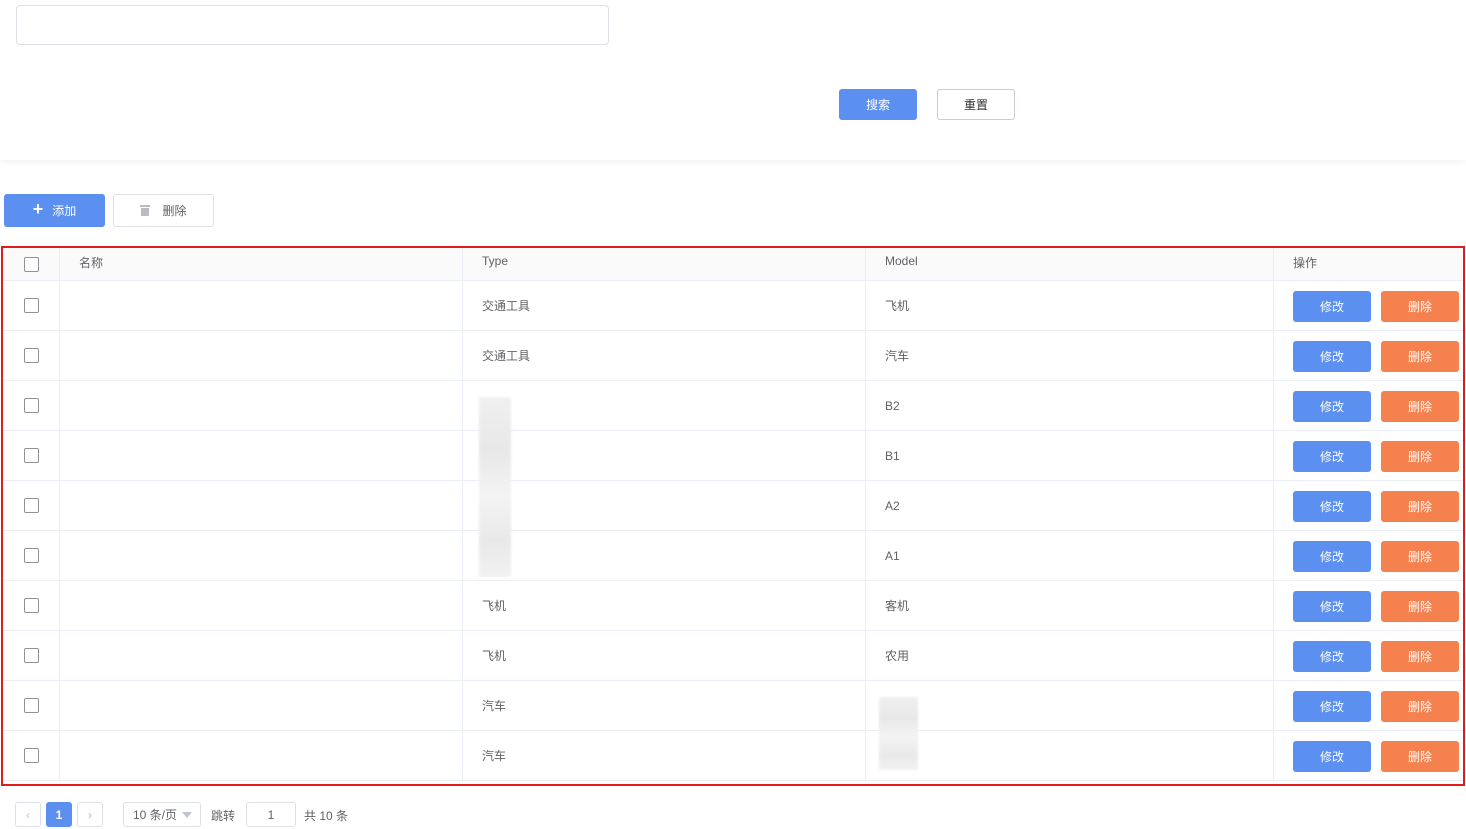 The image size is (1466, 829). Describe the element at coordinates (733, 356) in the screenshot. I see `table-row: 交通工具 汽车 修改 删除` at that location.